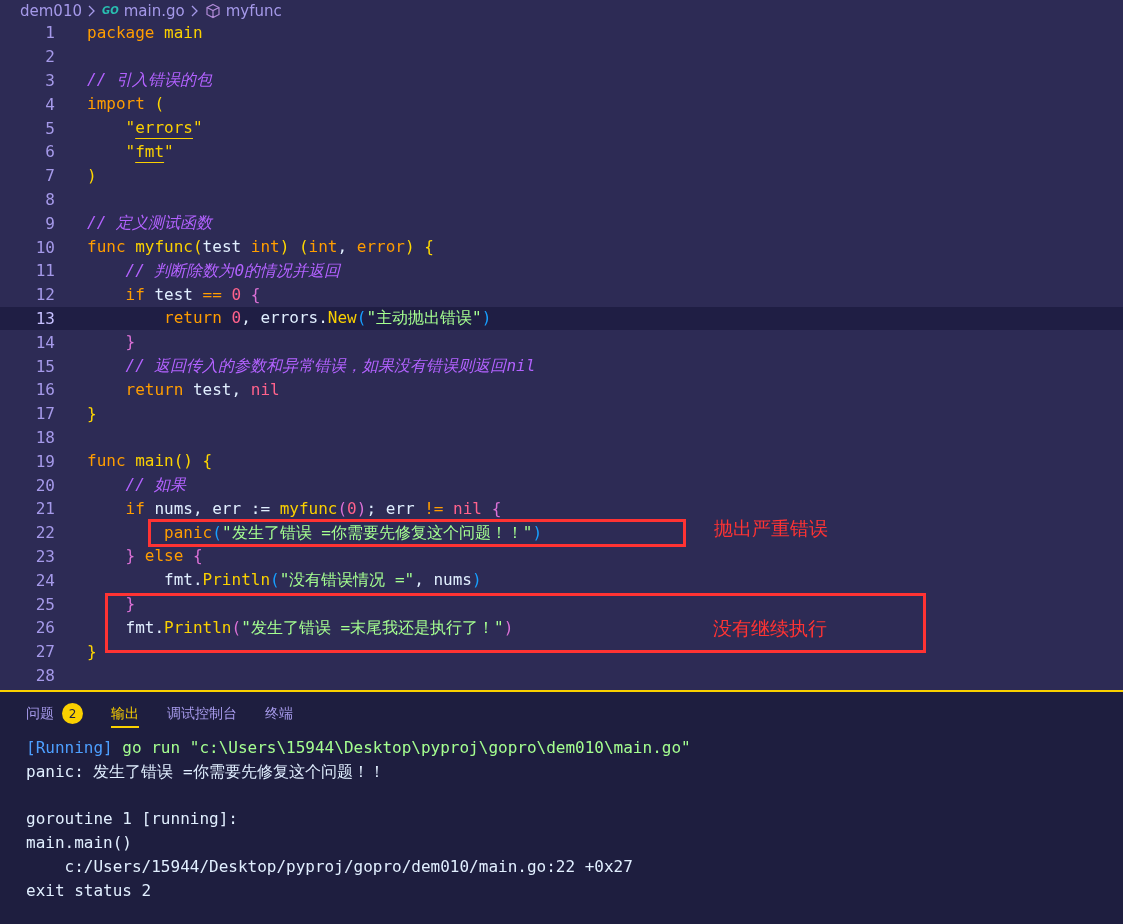  What do you see at coordinates (149, 223) in the screenshot?
I see `code-comment: // 定义测试函数` at bounding box center [149, 223].